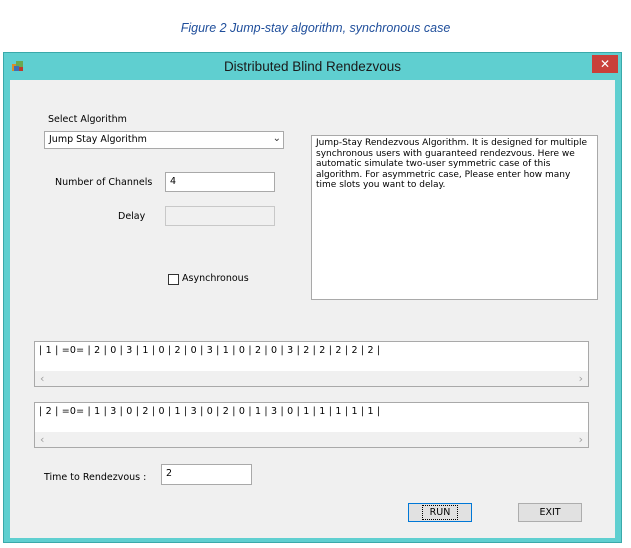 This screenshot has width=631, height=548. What do you see at coordinates (98, 139) in the screenshot?
I see `algorithm-selected-value: Jump Stay Algorithm` at bounding box center [98, 139].